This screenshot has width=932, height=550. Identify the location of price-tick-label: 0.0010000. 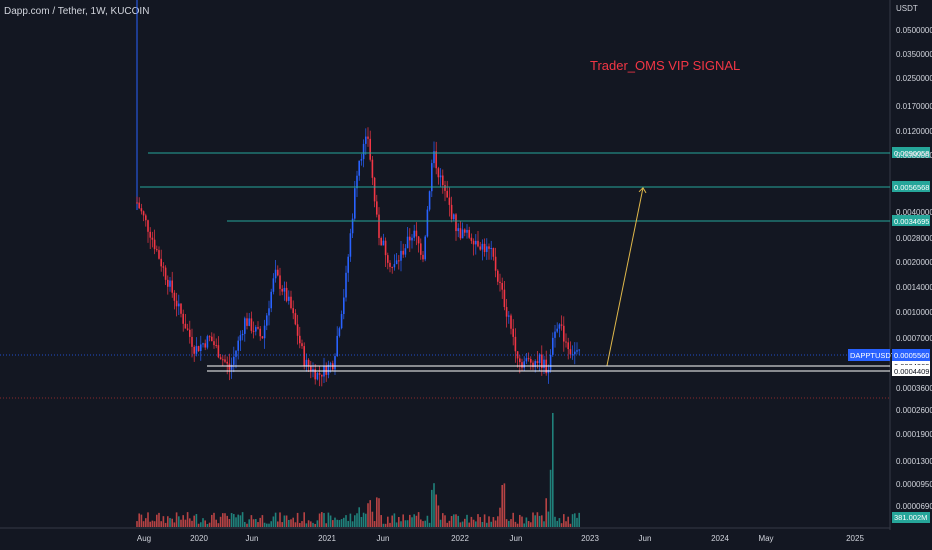
(914, 312).